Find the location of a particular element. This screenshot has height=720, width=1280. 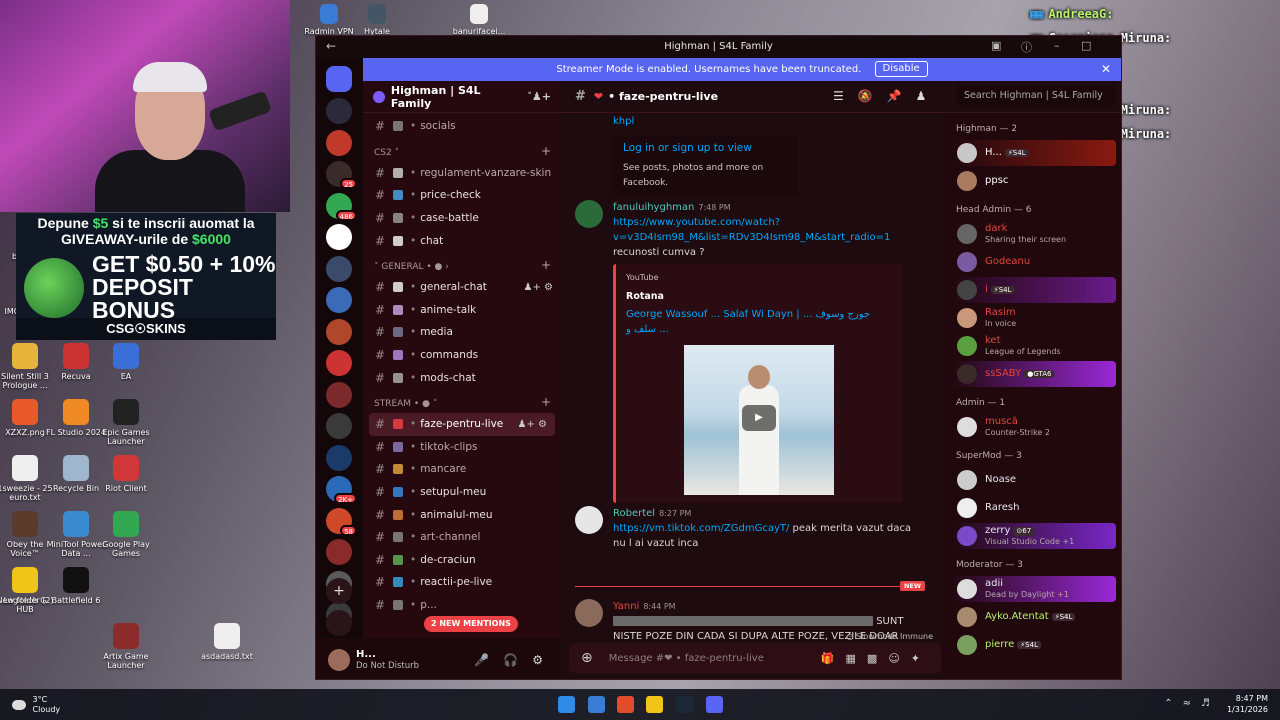

mute-icon: 🔕 is located at coordinates (872, 96).